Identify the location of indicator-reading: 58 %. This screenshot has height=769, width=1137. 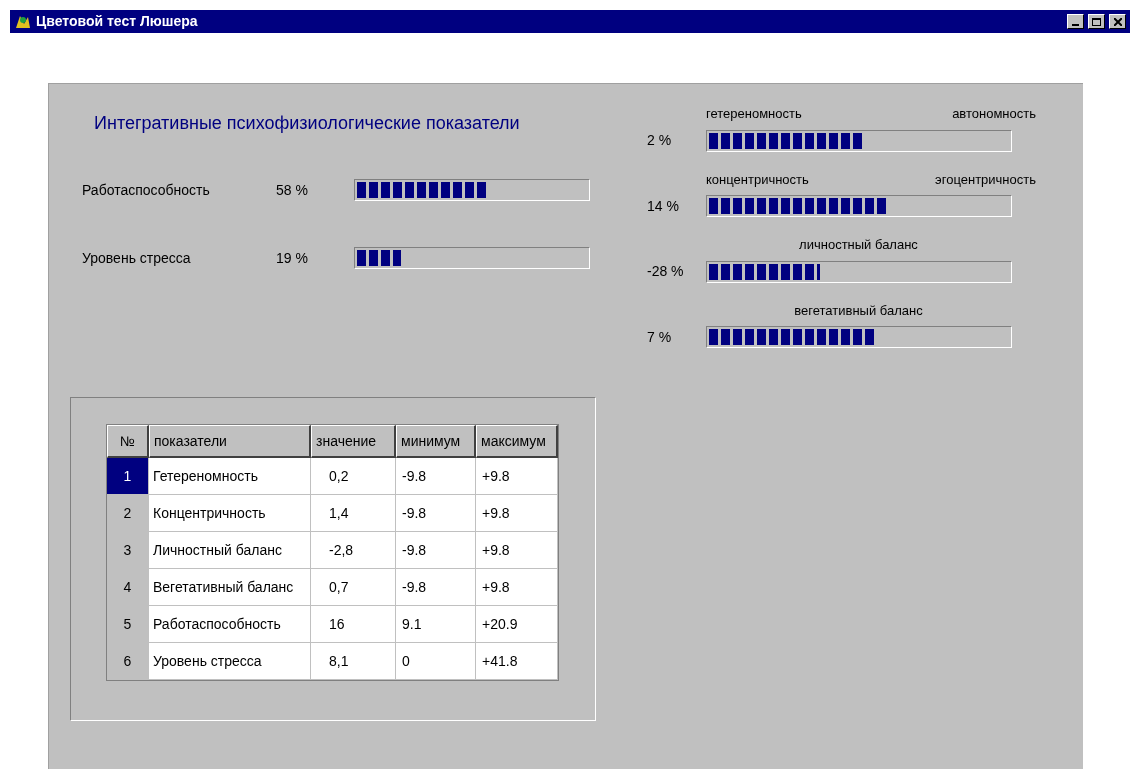
(292, 190).